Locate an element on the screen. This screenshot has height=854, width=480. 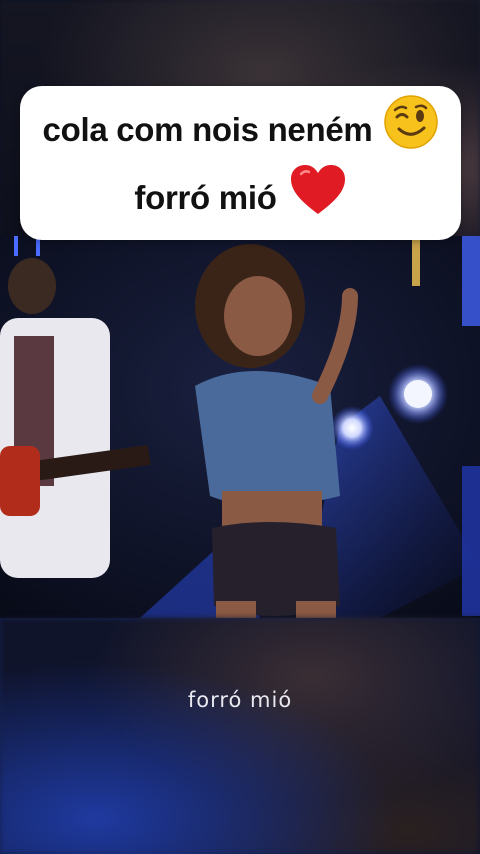
caption-line-2-text: forró mió is located at coordinates (205, 197).